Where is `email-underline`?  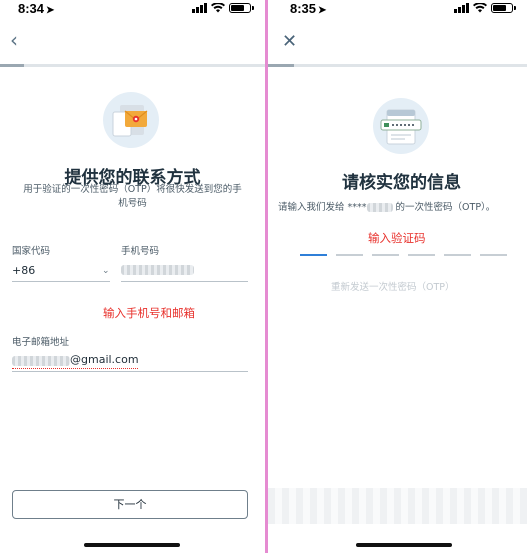 email-underline is located at coordinates (130, 371).